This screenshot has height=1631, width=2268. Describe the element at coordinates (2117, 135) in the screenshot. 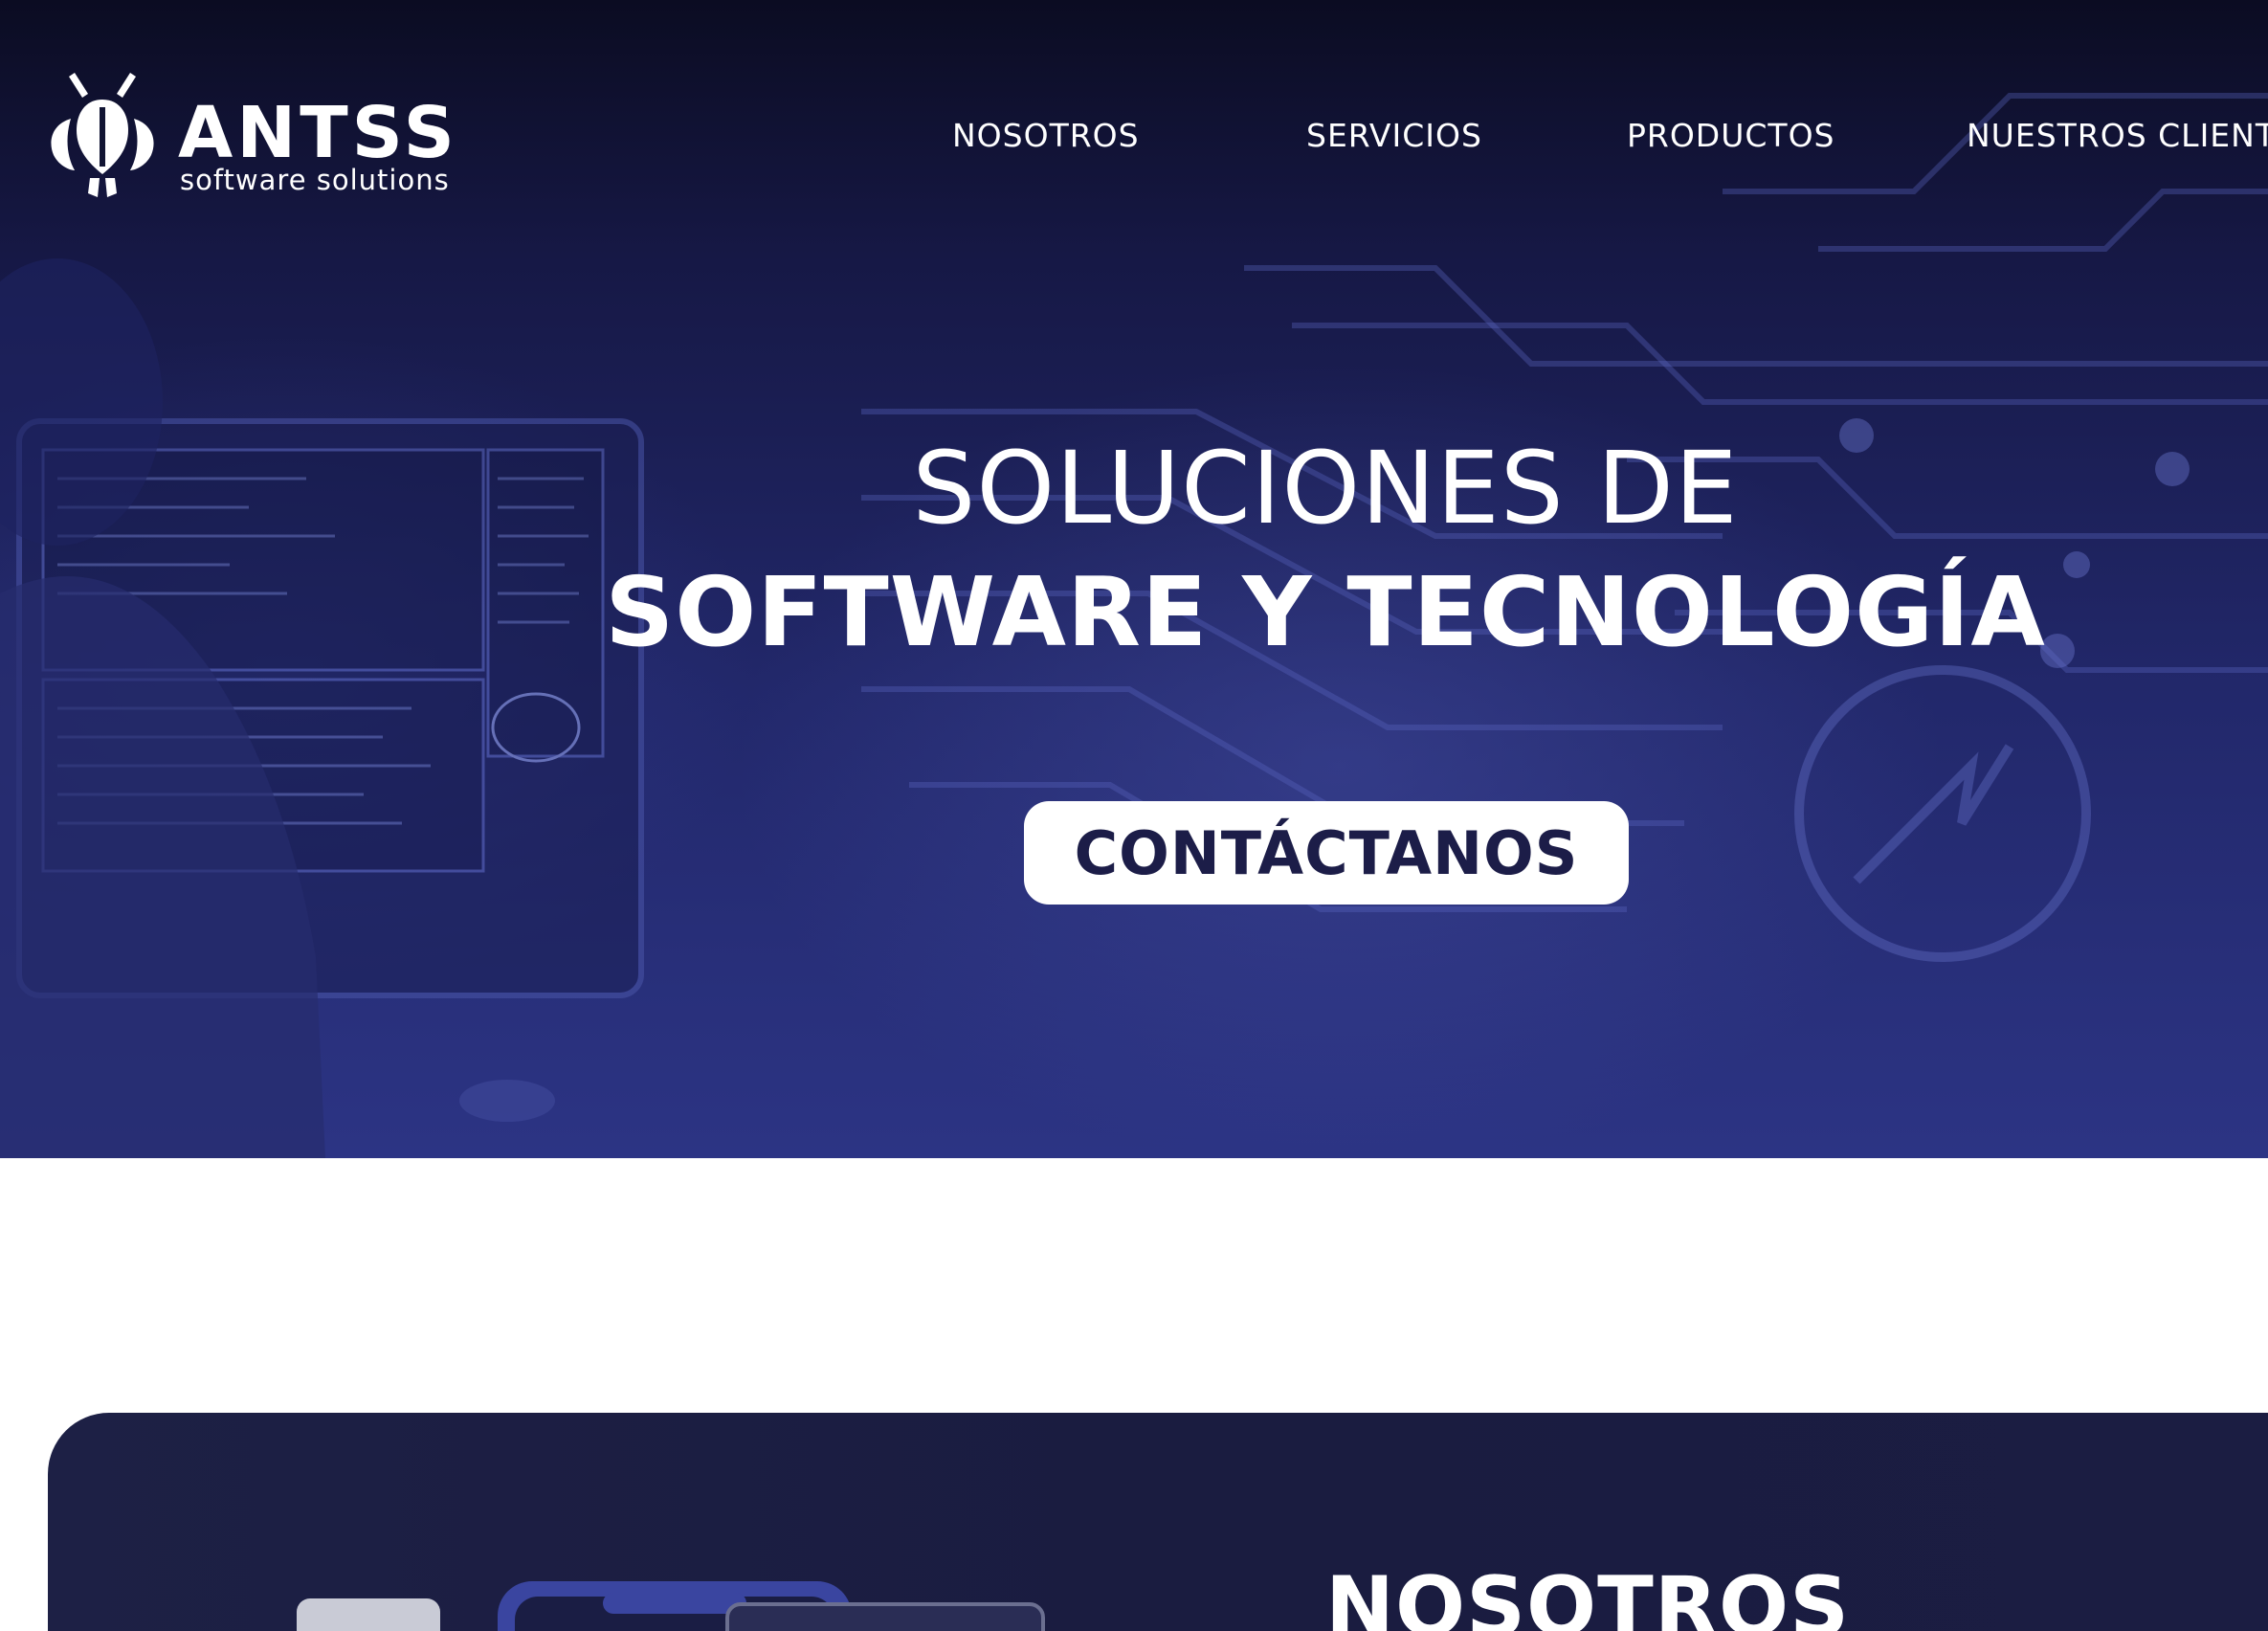

I see `nav-item-nuestros-clientes: NUESTROS CLIENT` at that location.